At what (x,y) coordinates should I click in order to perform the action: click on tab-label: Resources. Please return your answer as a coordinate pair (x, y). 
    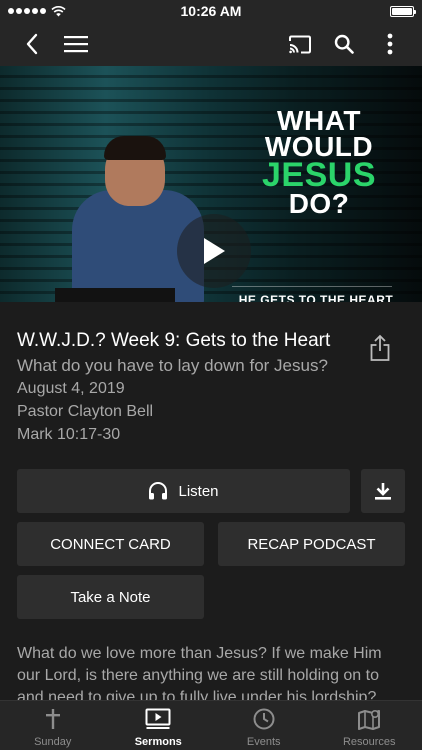
    Looking at the image, I should click on (369, 742).